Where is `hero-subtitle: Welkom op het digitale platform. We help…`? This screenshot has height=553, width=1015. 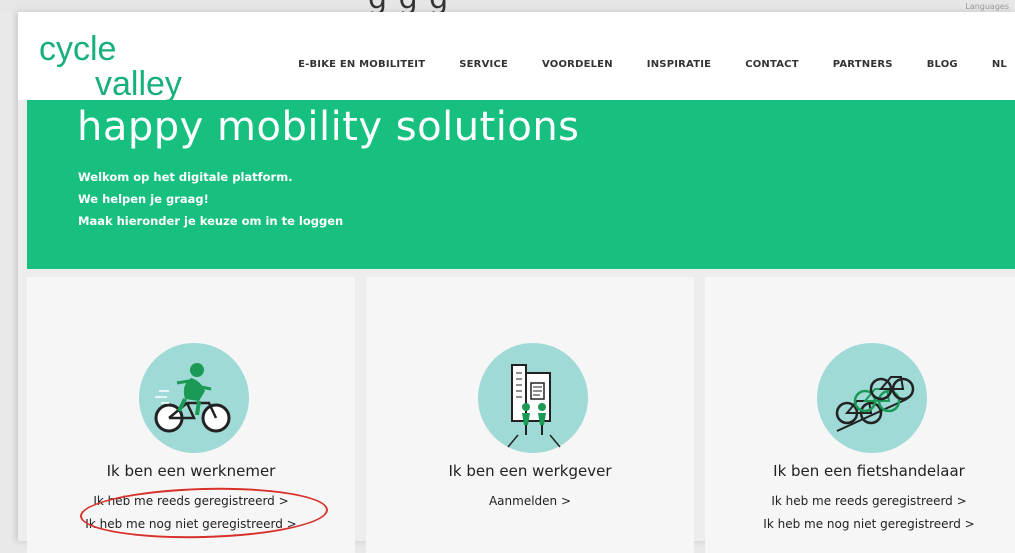 hero-subtitle: Welkom op het digitale platform. We help… is located at coordinates (210, 199).